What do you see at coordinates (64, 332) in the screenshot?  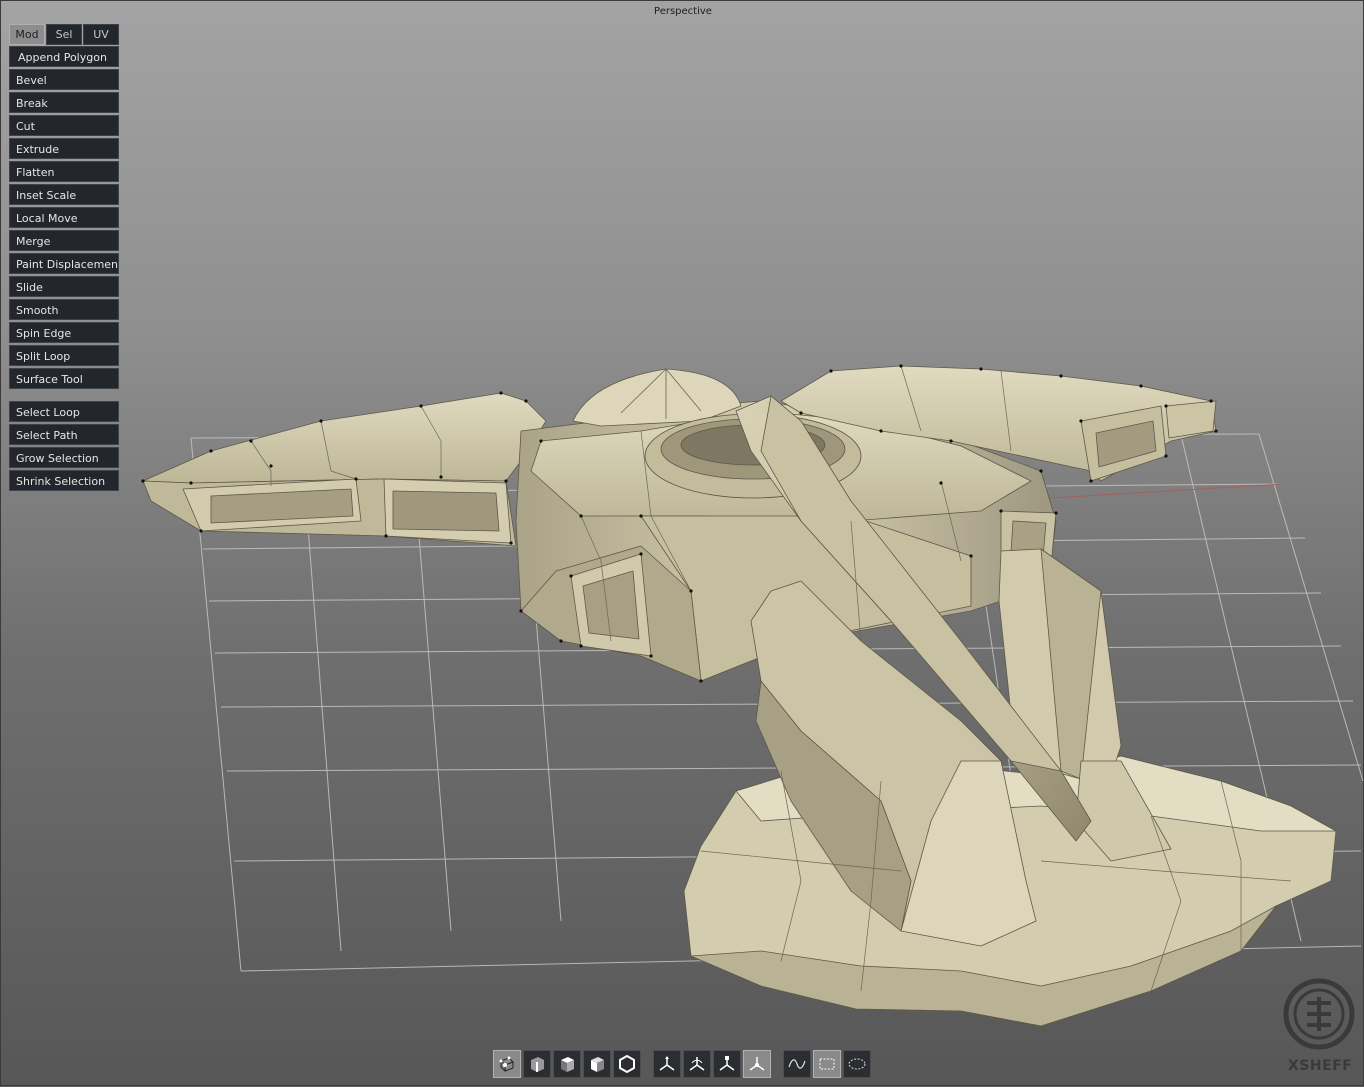 I see `spin-edge-button: Spin Edge` at bounding box center [64, 332].